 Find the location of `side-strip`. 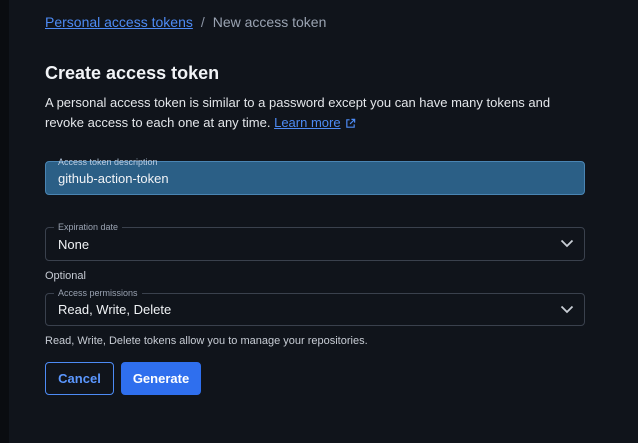

side-strip is located at coordinates (4, 221).